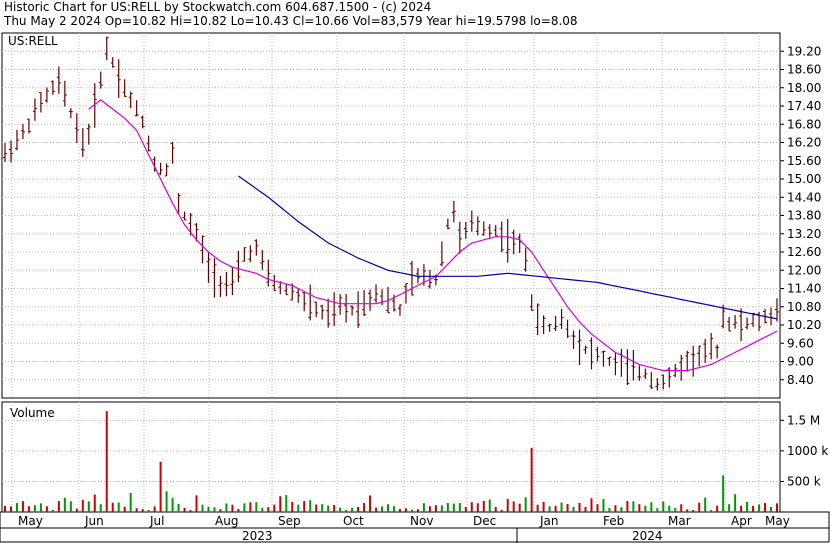 The image size is (830, 543). I want to click on year-label: 2023, so click(257, 536).